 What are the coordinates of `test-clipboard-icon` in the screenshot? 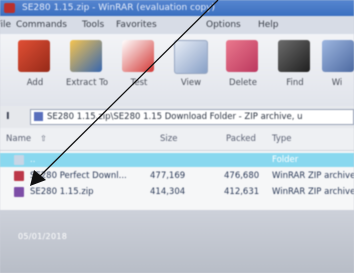 It's located at (138, 56).